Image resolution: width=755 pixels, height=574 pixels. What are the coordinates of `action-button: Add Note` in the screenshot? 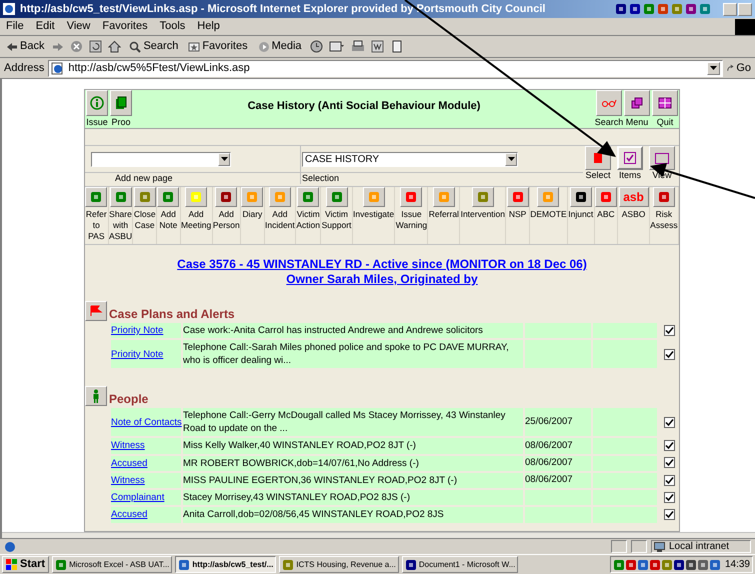 It's located at (169, 215).